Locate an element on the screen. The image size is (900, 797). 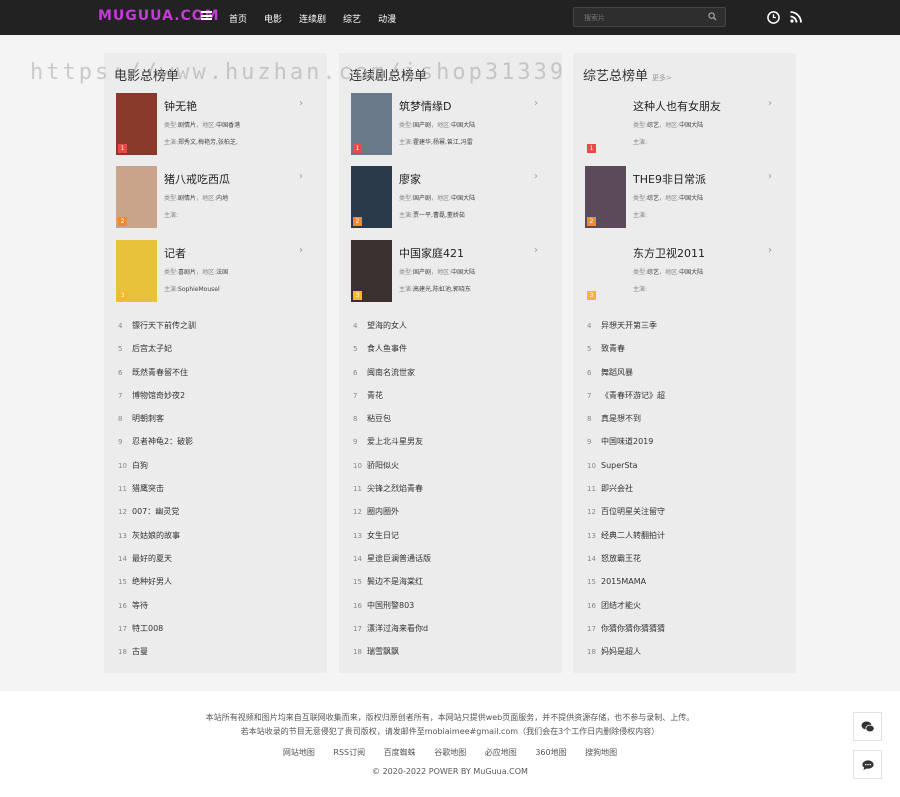
list-item: 8 真是想不到 is located at coordinates (687, 421).